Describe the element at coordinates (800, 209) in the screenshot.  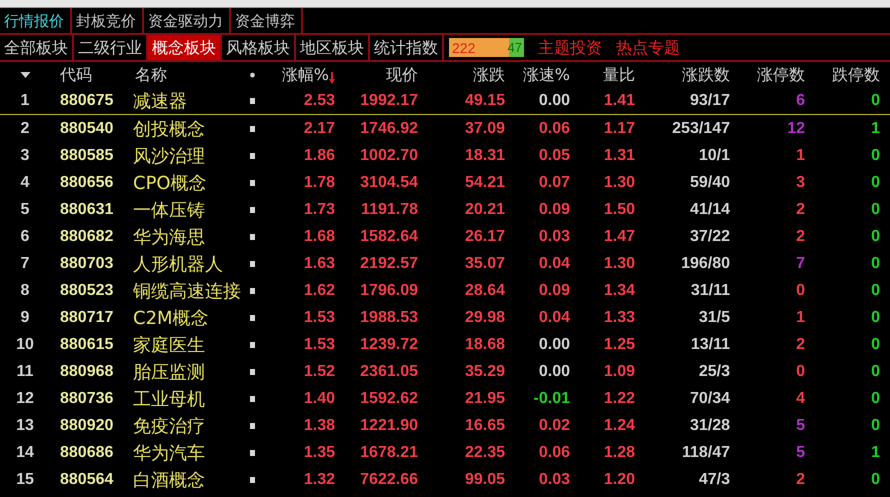
I see `table-cell-text: 2` at that location.